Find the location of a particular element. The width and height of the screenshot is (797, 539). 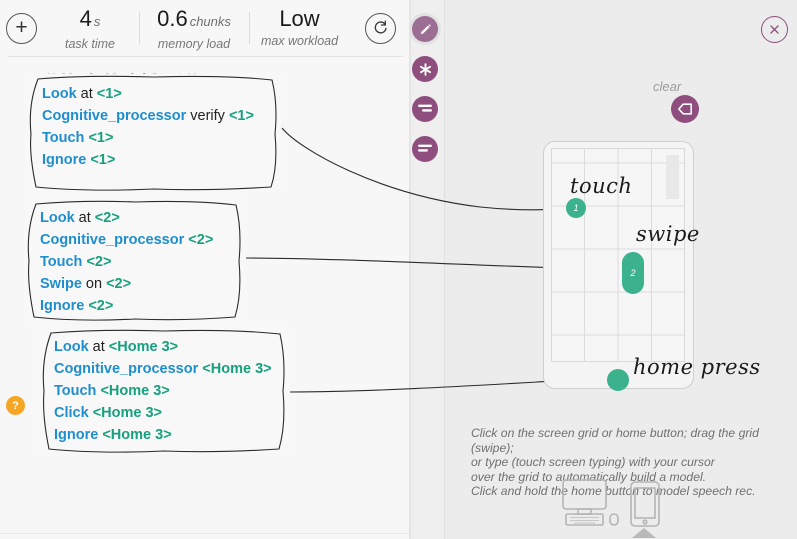

marker-2: 2 is located at coordinates (633, 273).